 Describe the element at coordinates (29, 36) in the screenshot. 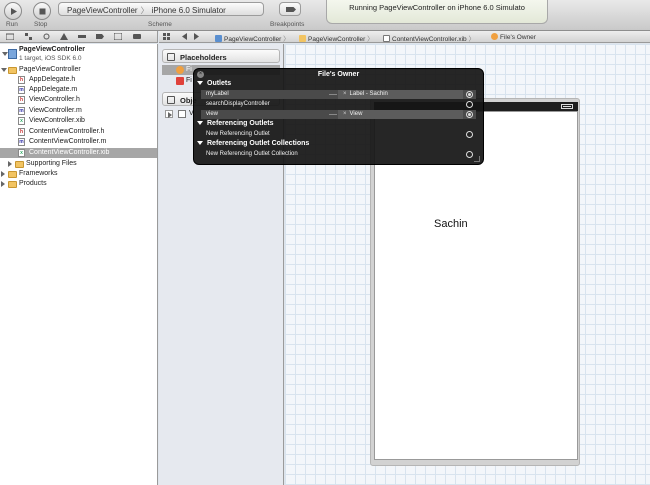

I see `symbol-nav-icon` at that location.